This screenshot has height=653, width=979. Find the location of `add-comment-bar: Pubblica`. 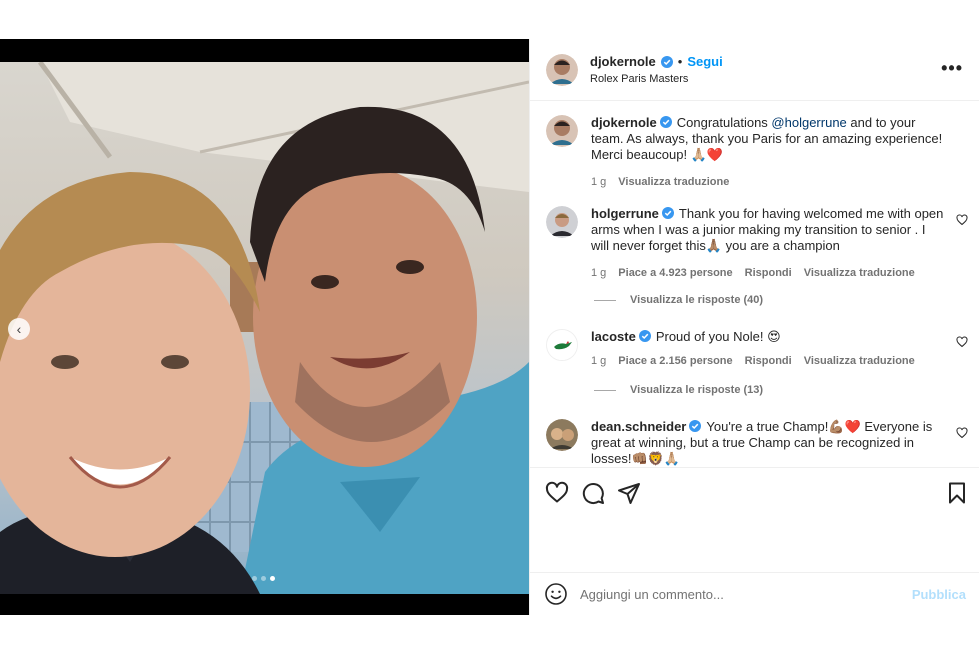

add-comment-bar: Pubblica is located at coordinates (754, 593).